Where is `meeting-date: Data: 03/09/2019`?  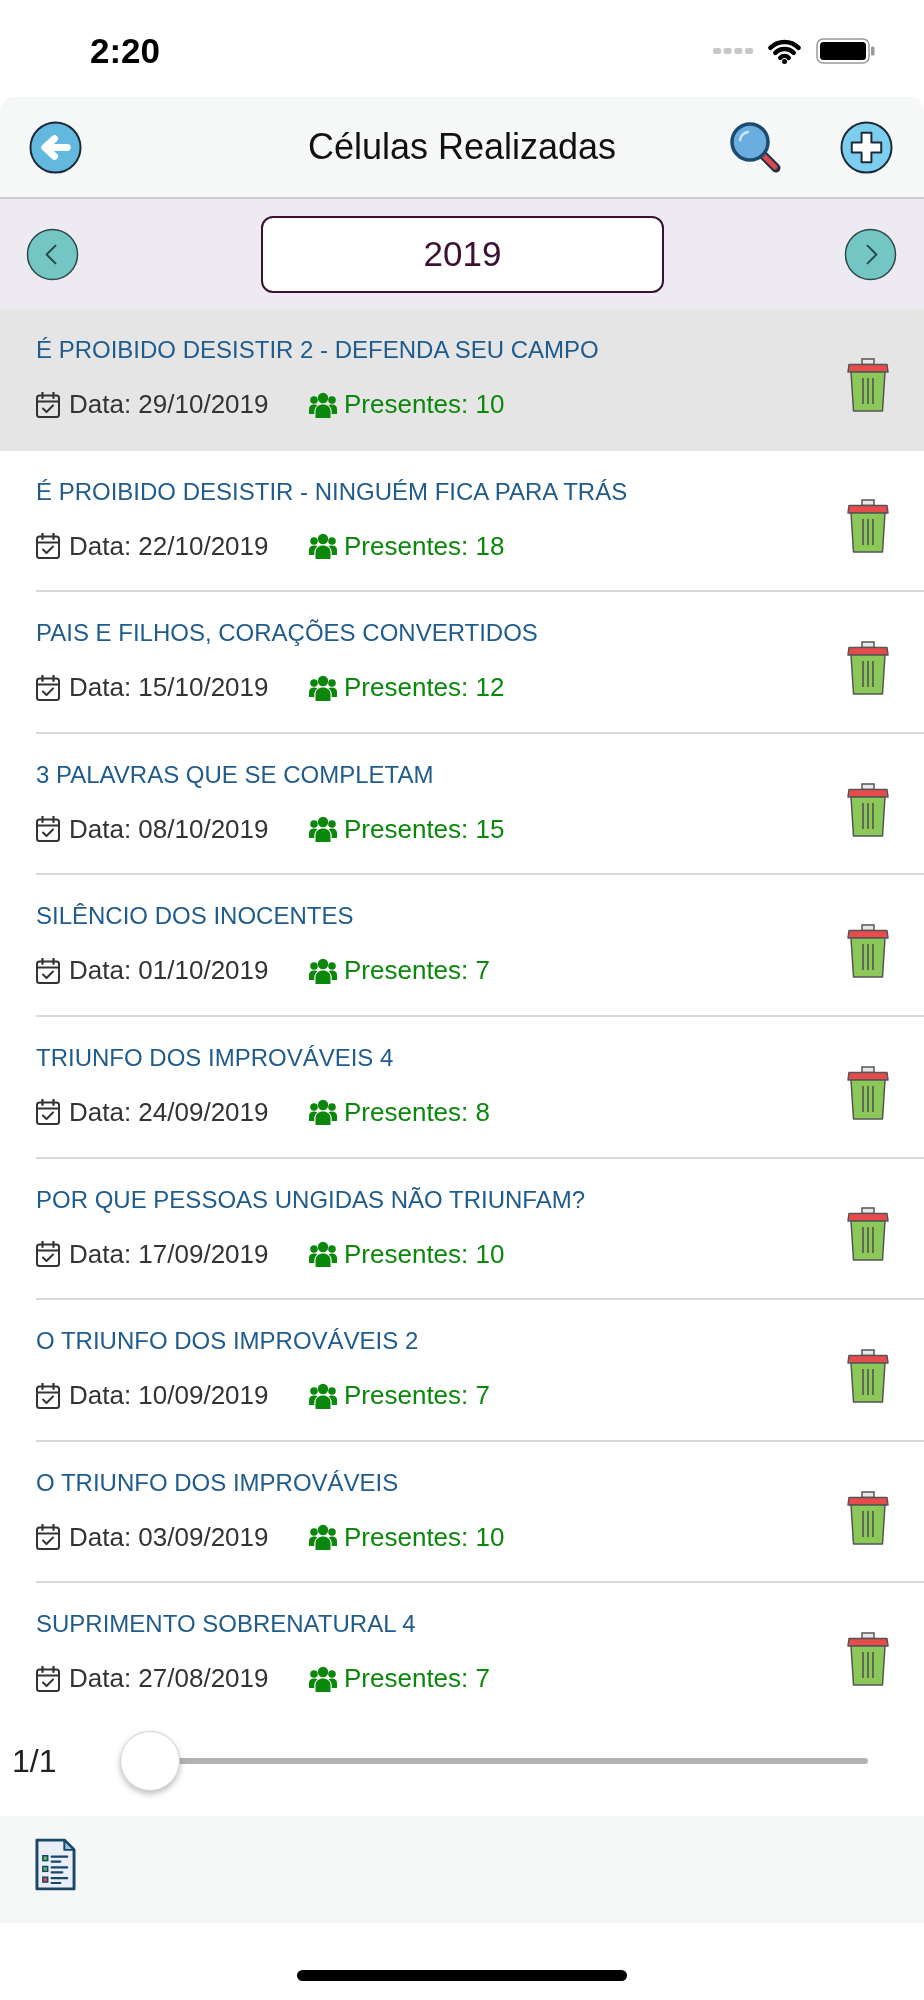 meeting-date: Data: 03/09/2019 is located at coordinates (169, 1537).